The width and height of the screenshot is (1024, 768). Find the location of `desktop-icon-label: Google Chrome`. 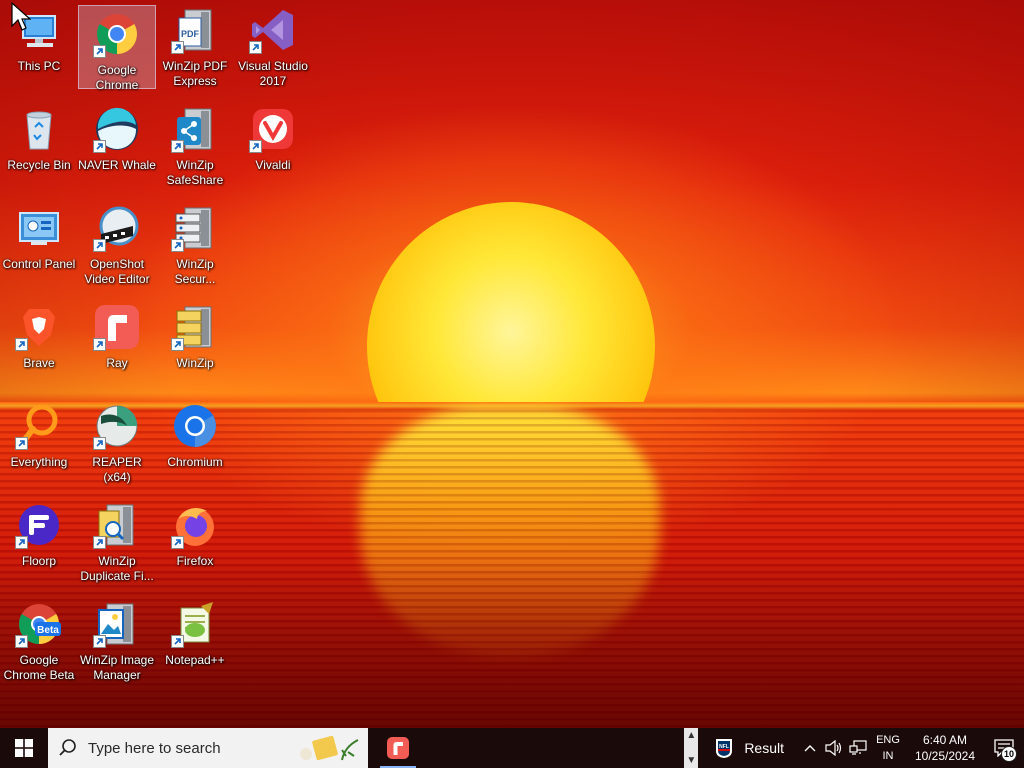

desktop-icon-label: Google Chrome is located at coordinates (117, 77).